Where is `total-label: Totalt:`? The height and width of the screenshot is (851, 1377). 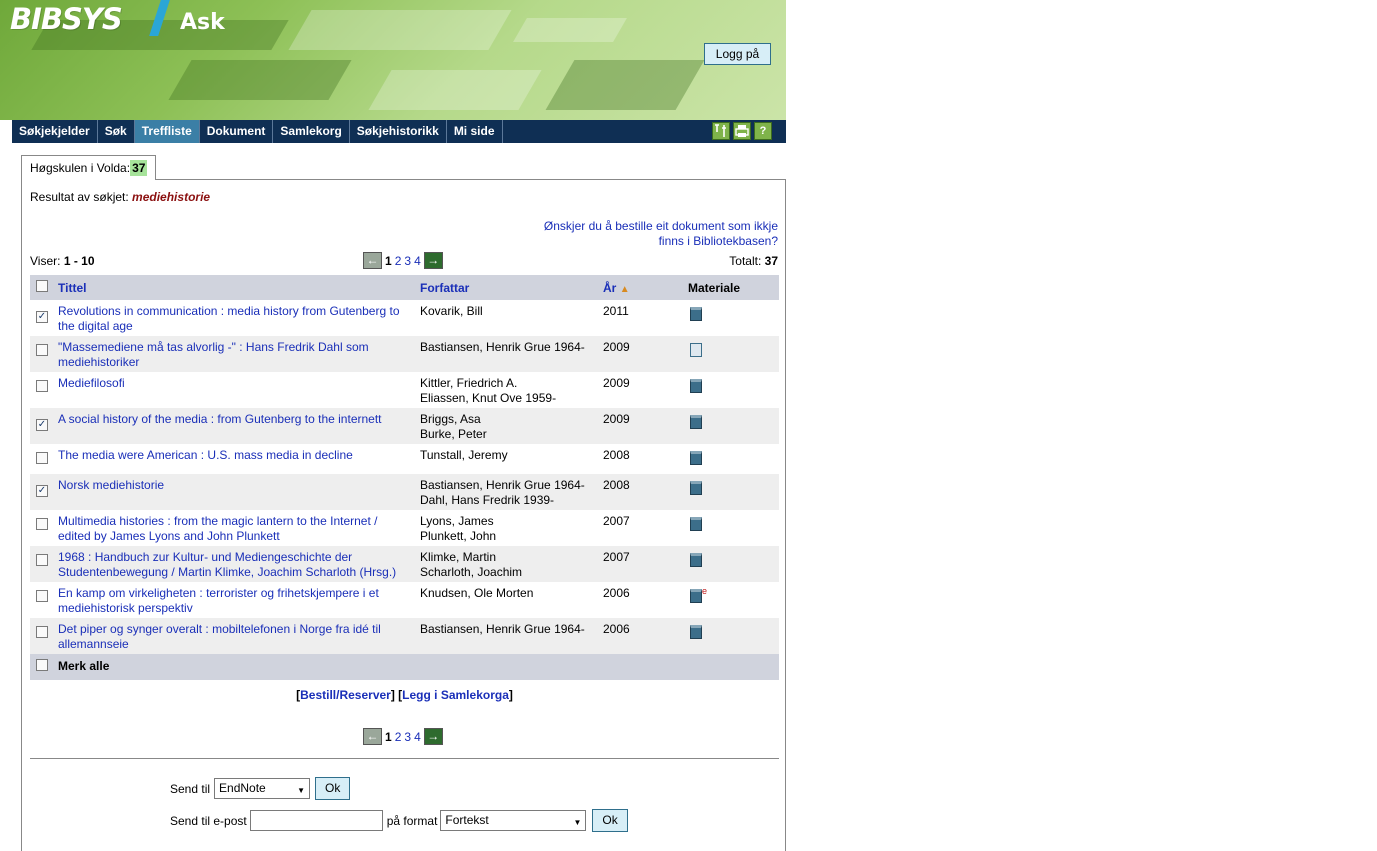 total-label: Totalt: is located at coordinates (745, 261).